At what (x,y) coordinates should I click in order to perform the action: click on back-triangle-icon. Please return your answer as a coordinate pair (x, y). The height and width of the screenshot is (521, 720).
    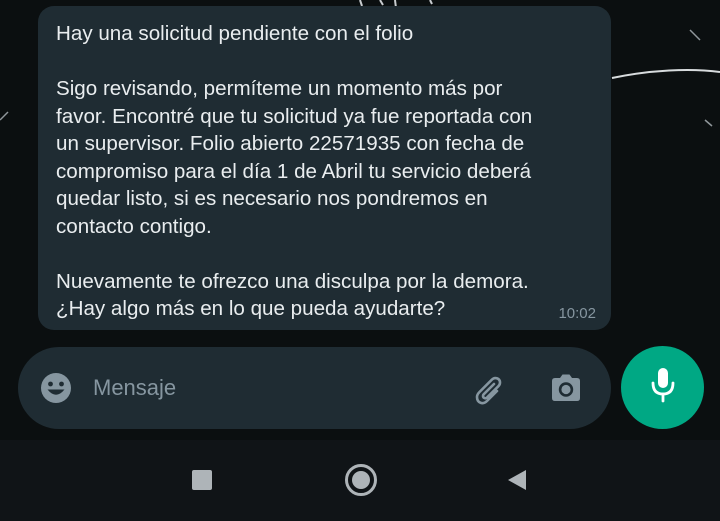
    Looking at the image, I should click on (517, 480).